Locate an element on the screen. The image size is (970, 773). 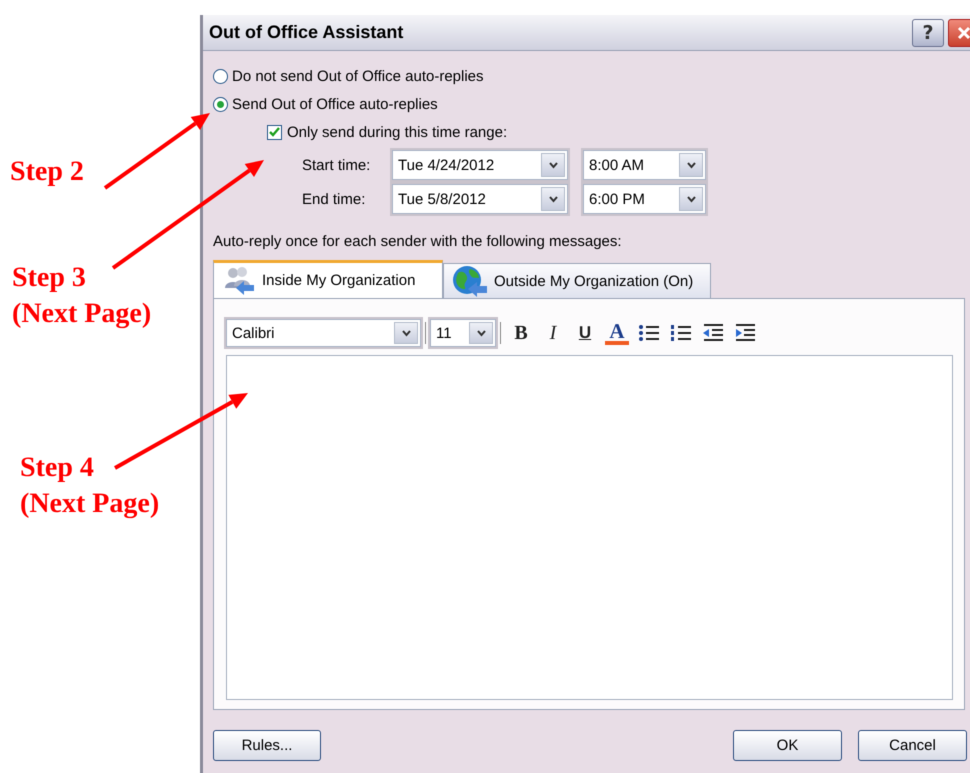
instruction-text: Auto-reply once for each sender with the following messages: is located at coordinates (418, 241).